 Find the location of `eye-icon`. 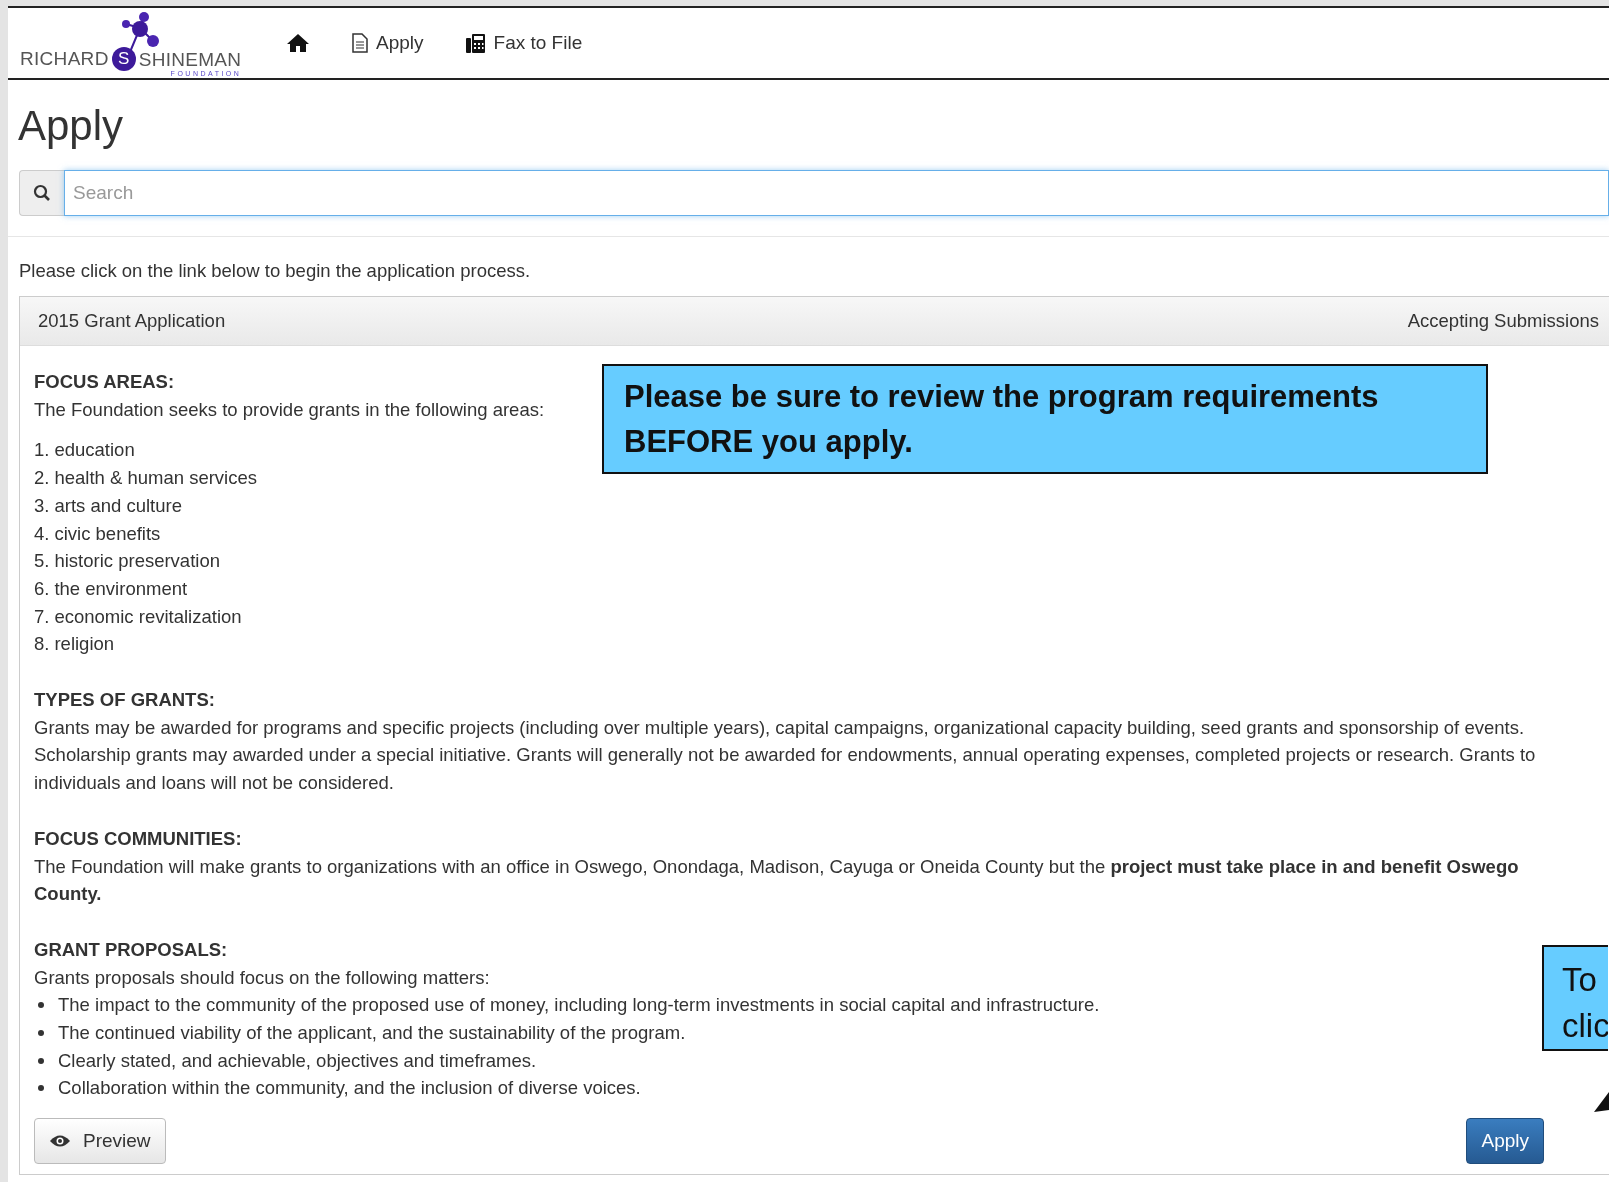

eye-icon is located at coordinates (60, 1141).